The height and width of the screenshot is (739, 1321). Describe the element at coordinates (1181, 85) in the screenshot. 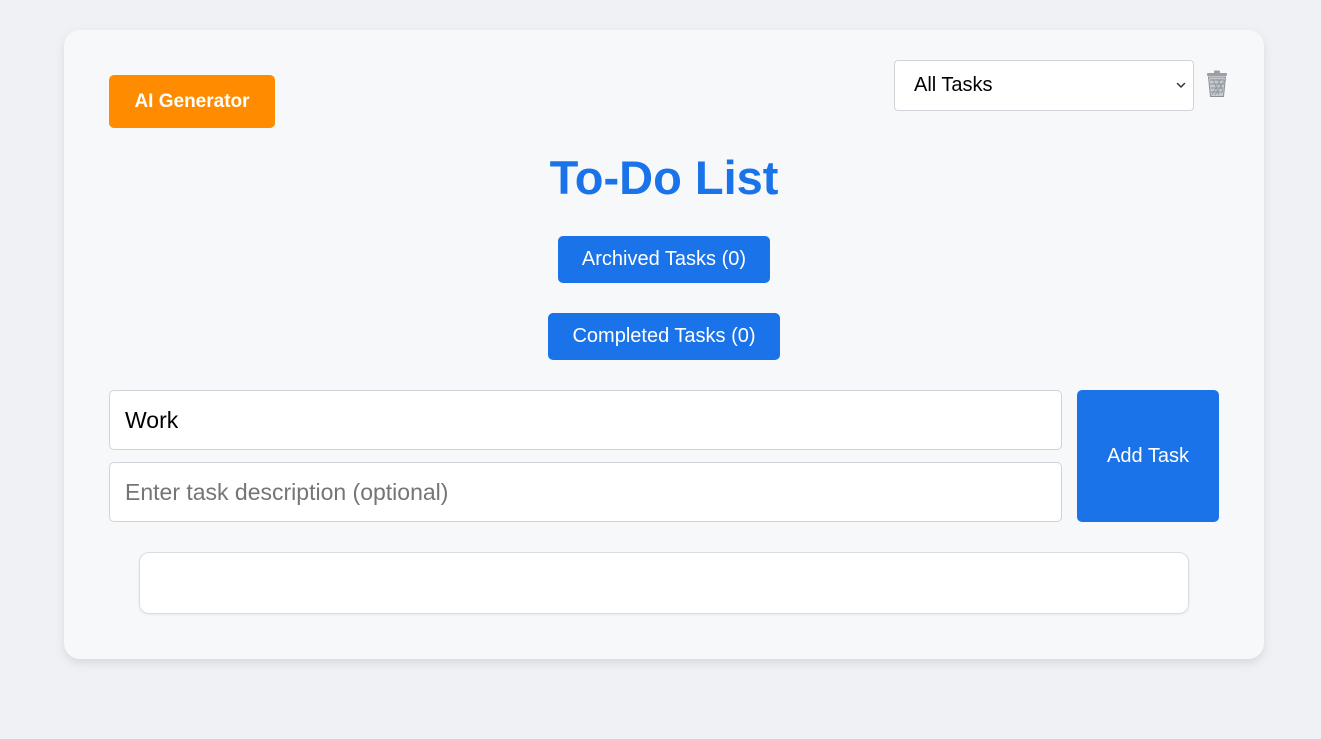

I see `chevron-down-icon` at that location.